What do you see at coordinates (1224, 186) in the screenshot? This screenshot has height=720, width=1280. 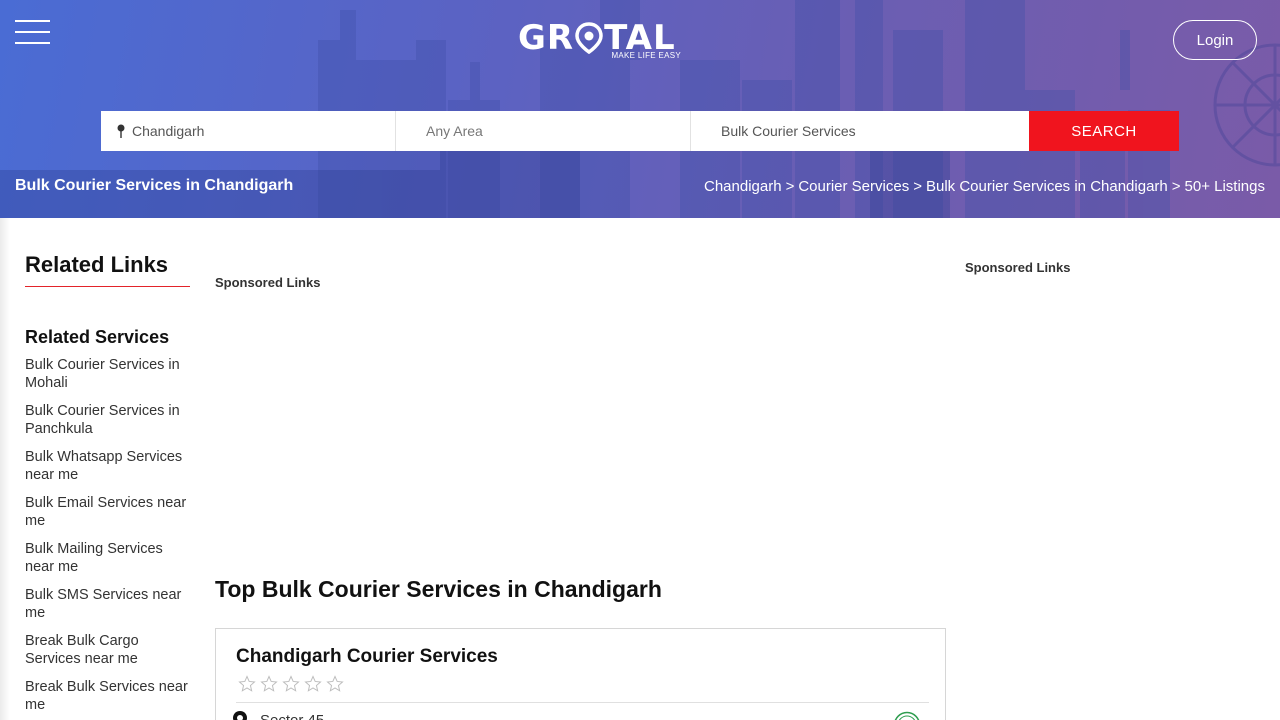 I see `listing-count: 50+ Listings` at bounding box center [1224, 186].